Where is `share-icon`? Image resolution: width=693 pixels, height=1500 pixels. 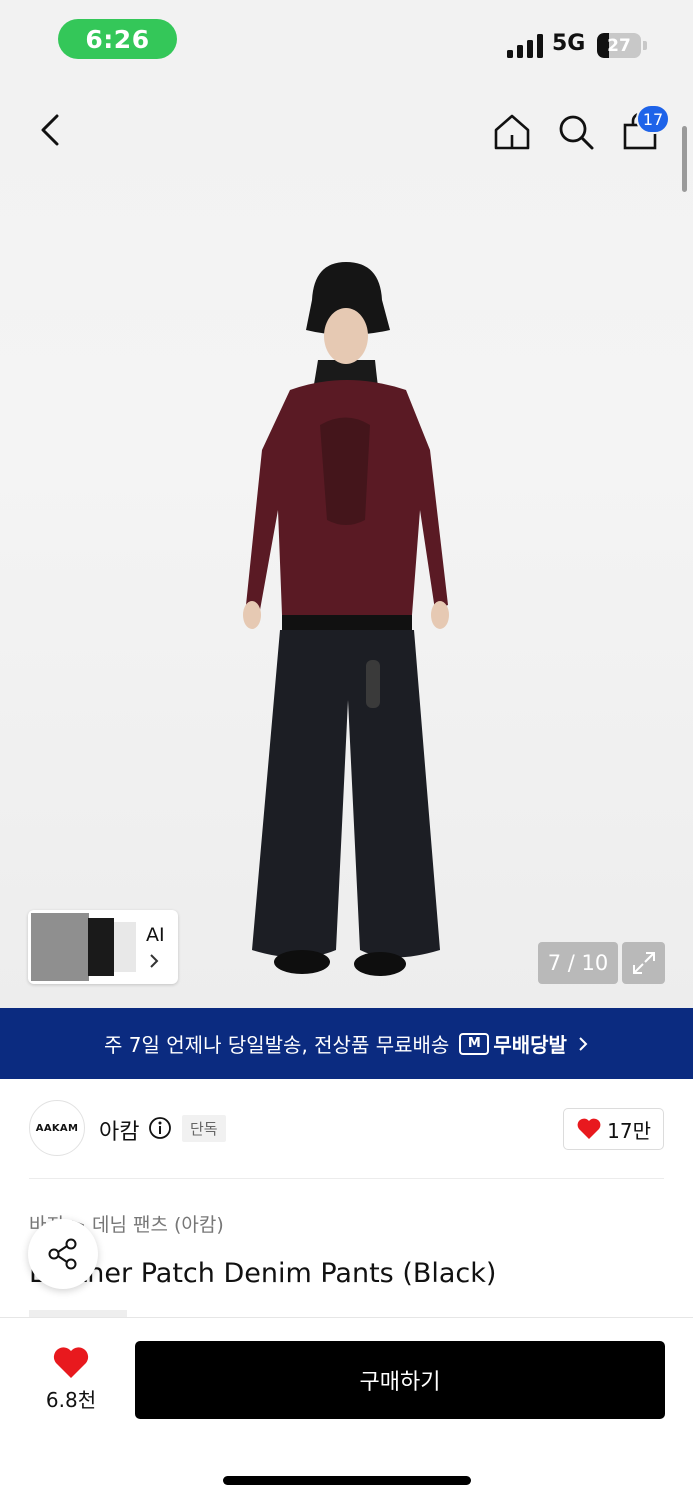 share-icon is located at coordinates (62, 1254).